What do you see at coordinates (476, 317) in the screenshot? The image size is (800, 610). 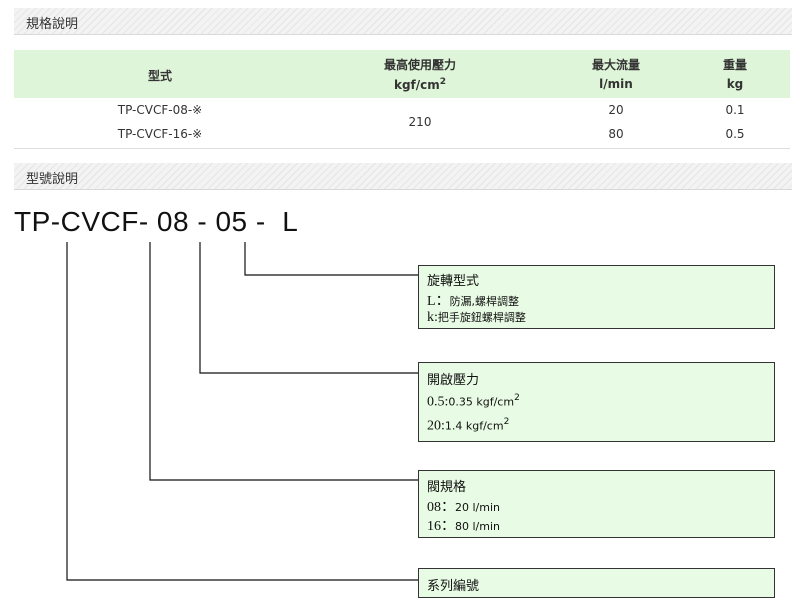 I see `rotation-type-line2: k:把手旋鈕螺桿調整` at bounding box center [476, 317].